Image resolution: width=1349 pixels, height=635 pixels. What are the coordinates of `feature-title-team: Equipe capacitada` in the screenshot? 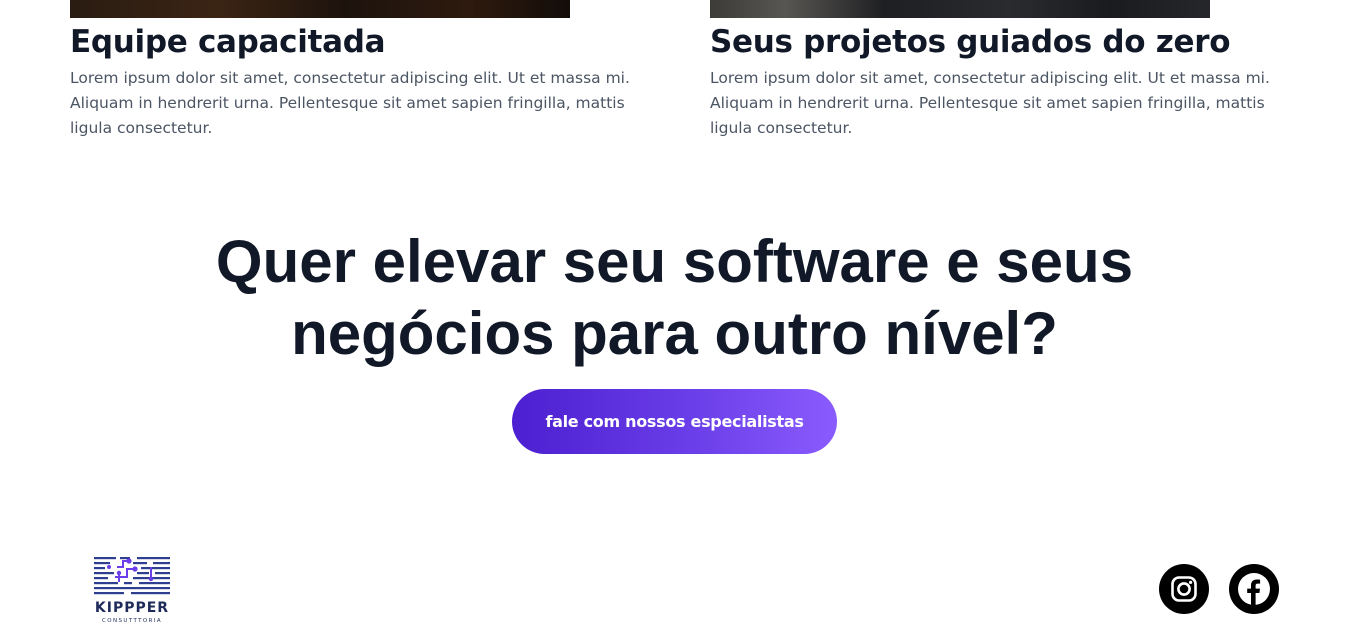 It's located at (228, 42).